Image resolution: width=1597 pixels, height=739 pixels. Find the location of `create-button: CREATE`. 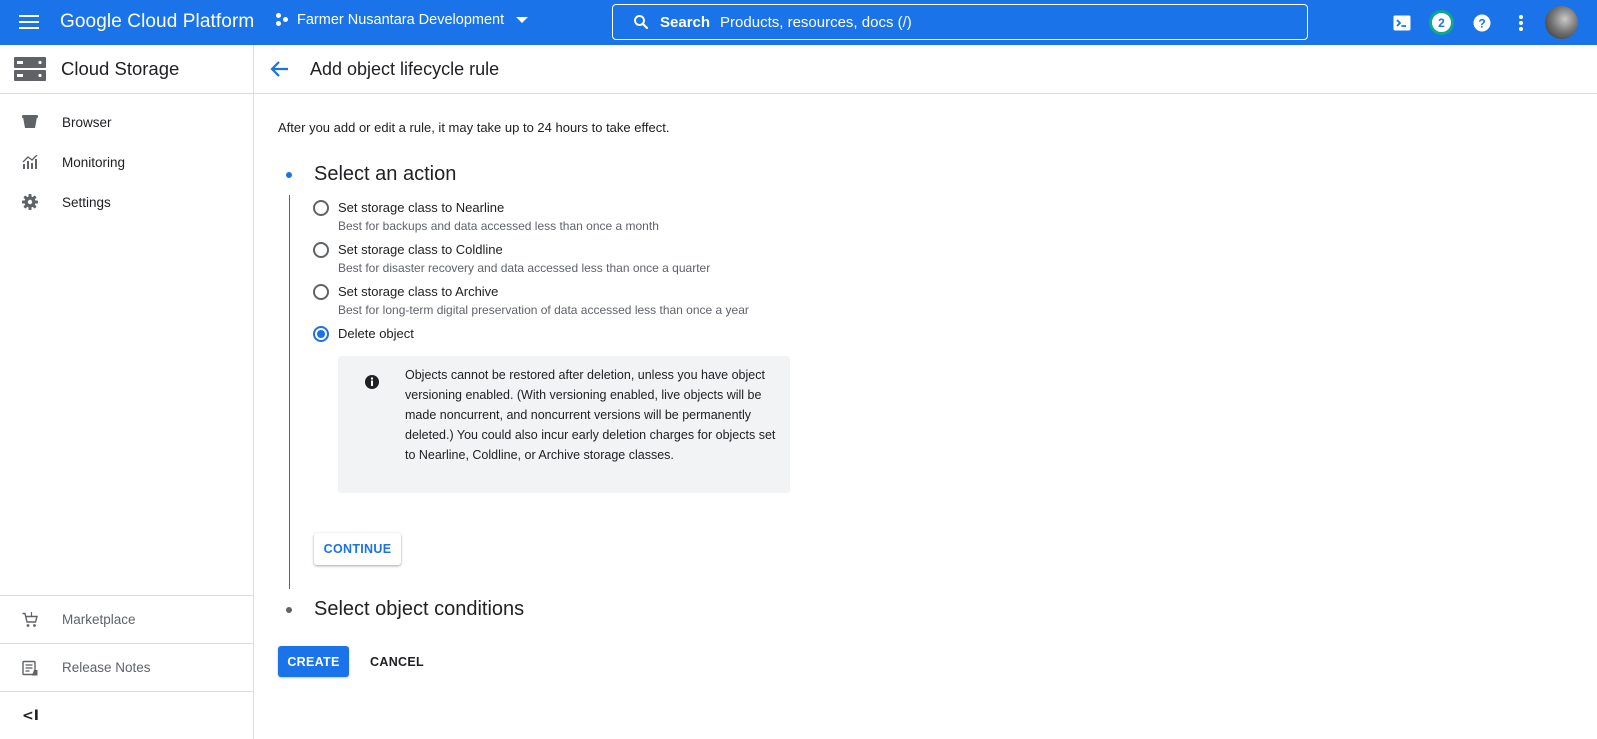

create-button: CREATE is located at coordinates (313, 661).